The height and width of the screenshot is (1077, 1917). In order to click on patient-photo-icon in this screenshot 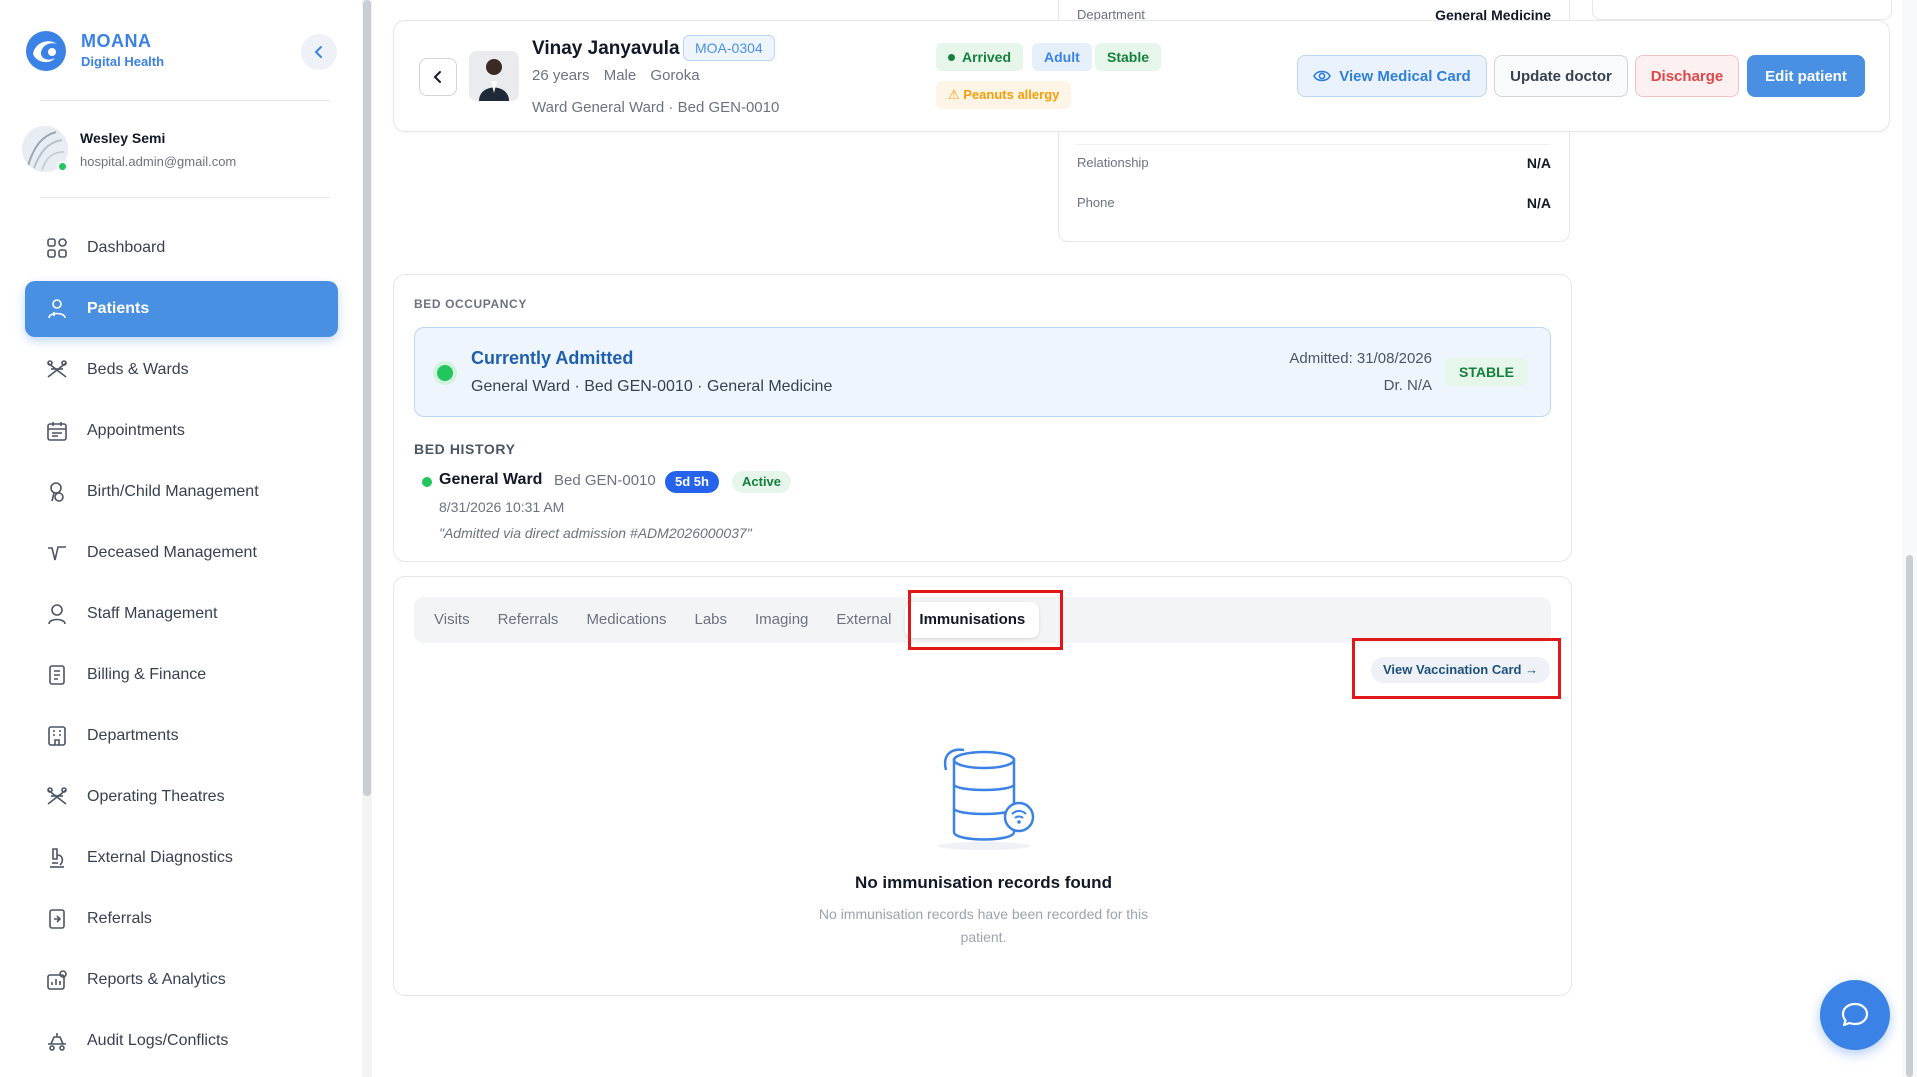, I will do `click(494, 76)`.